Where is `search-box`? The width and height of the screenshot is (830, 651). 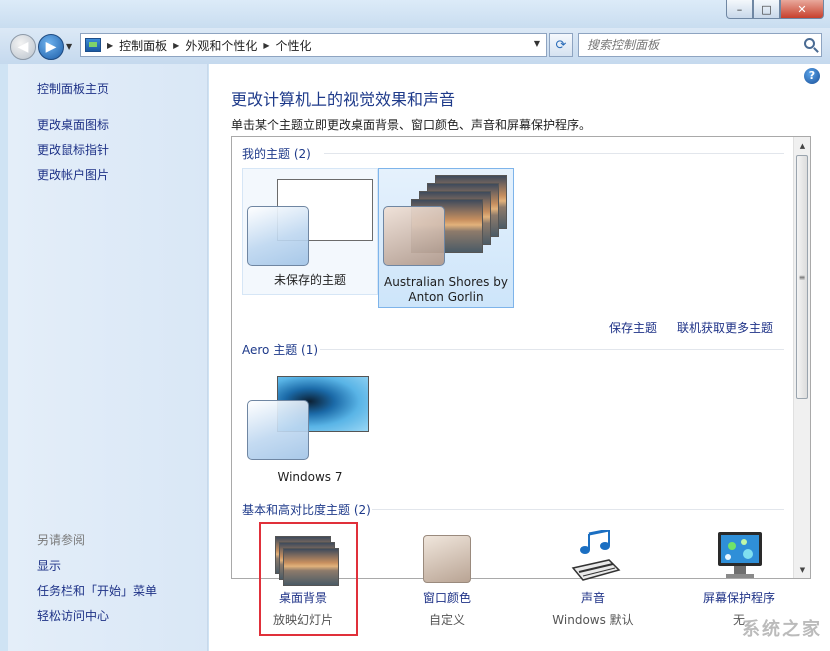
search-box is located at coordinates (700, 45).